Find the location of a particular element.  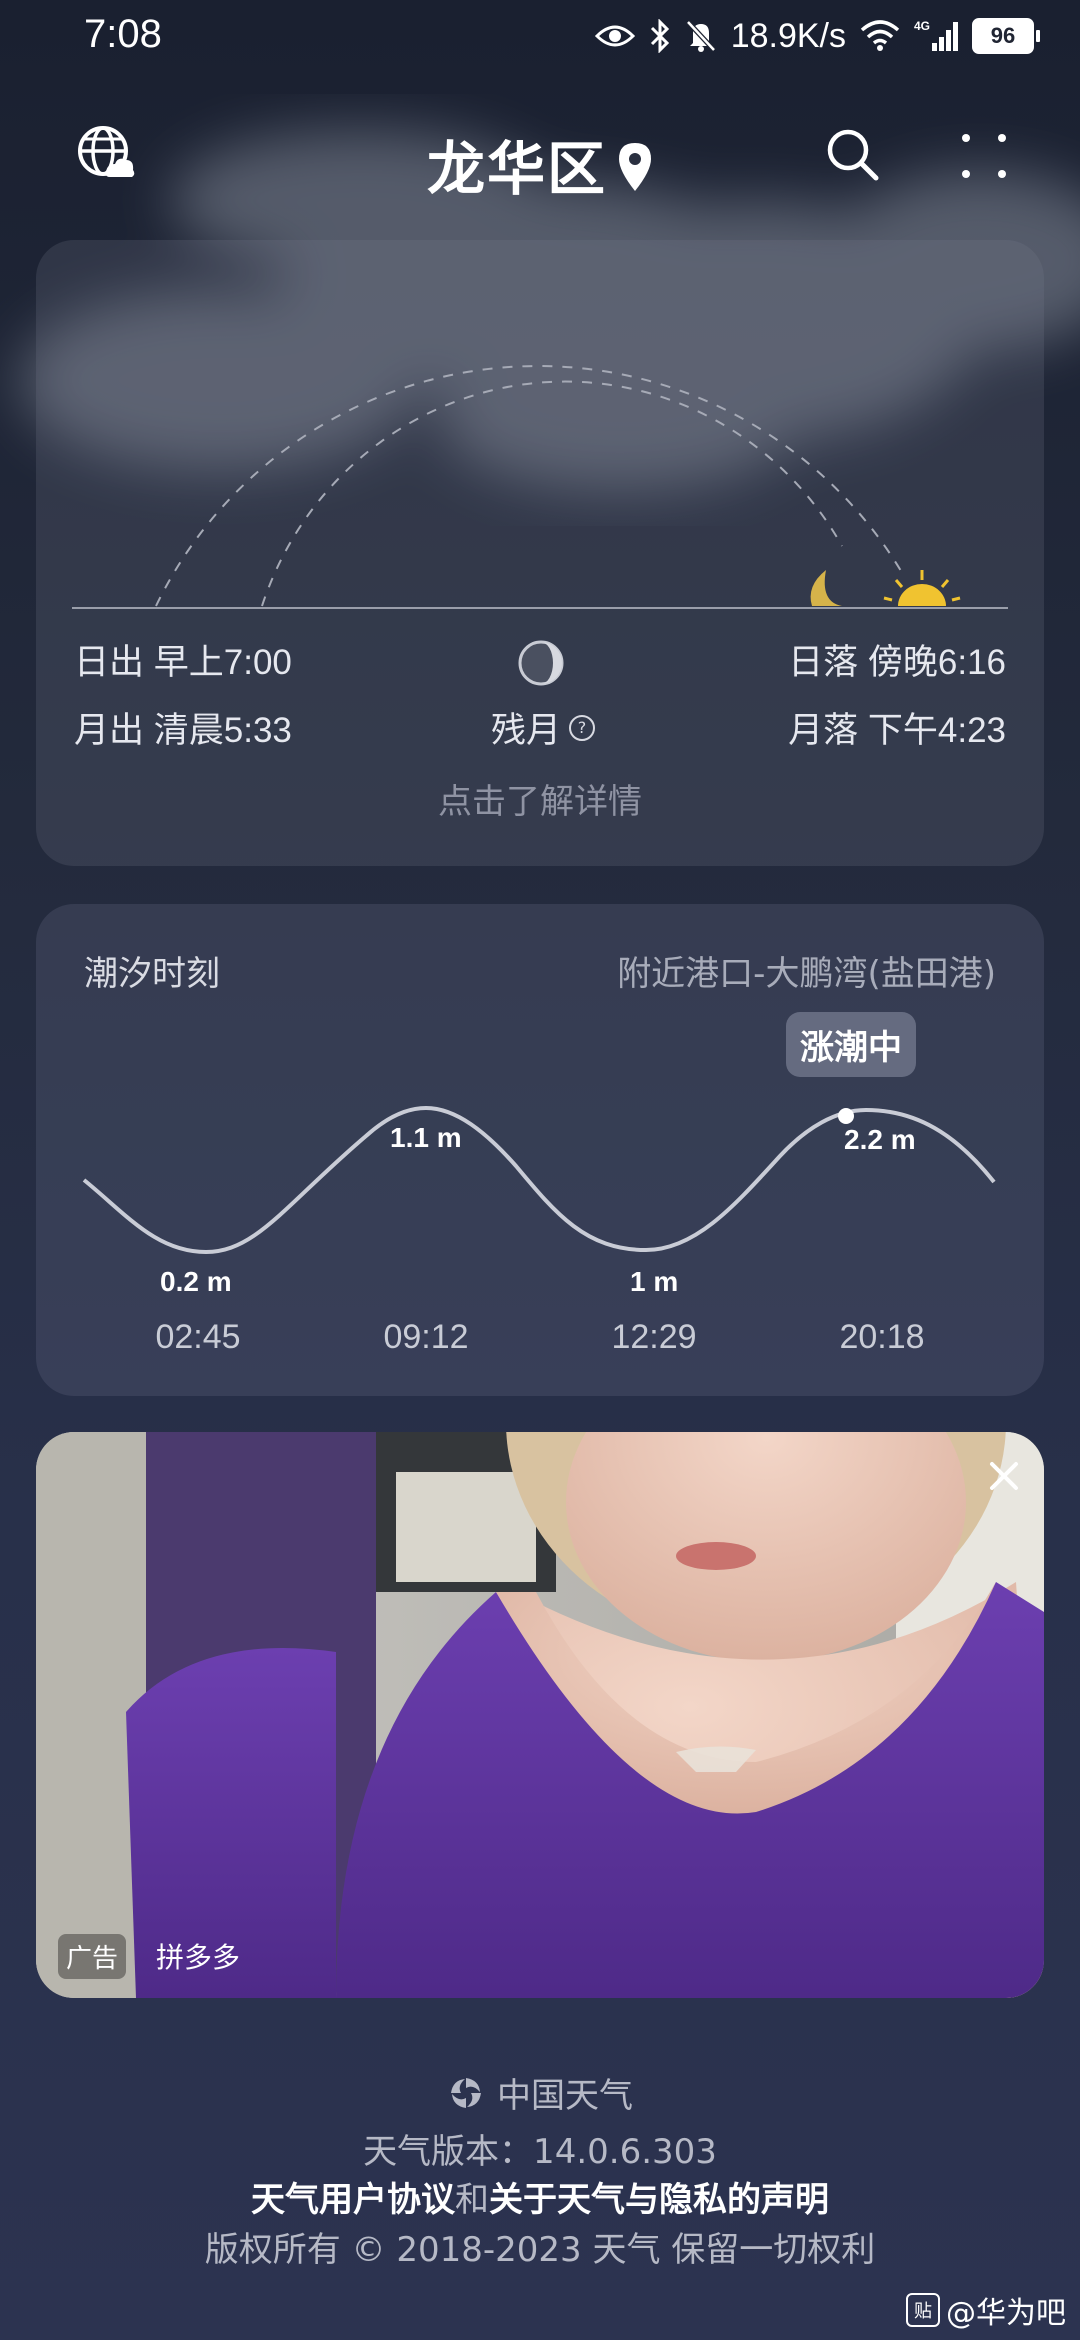

sunrise-label: 日出 is located at coordinates (109, 662).